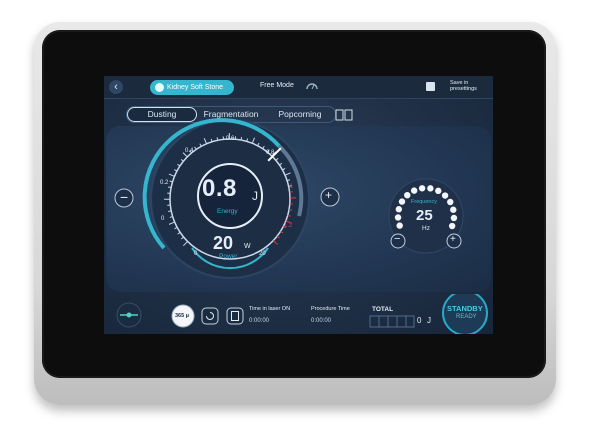 This screenshot has width=591, height=435. What do you see at coordinates (235, 316) in the screenshot?
I see `document-button` at bounding box center [235, 316].